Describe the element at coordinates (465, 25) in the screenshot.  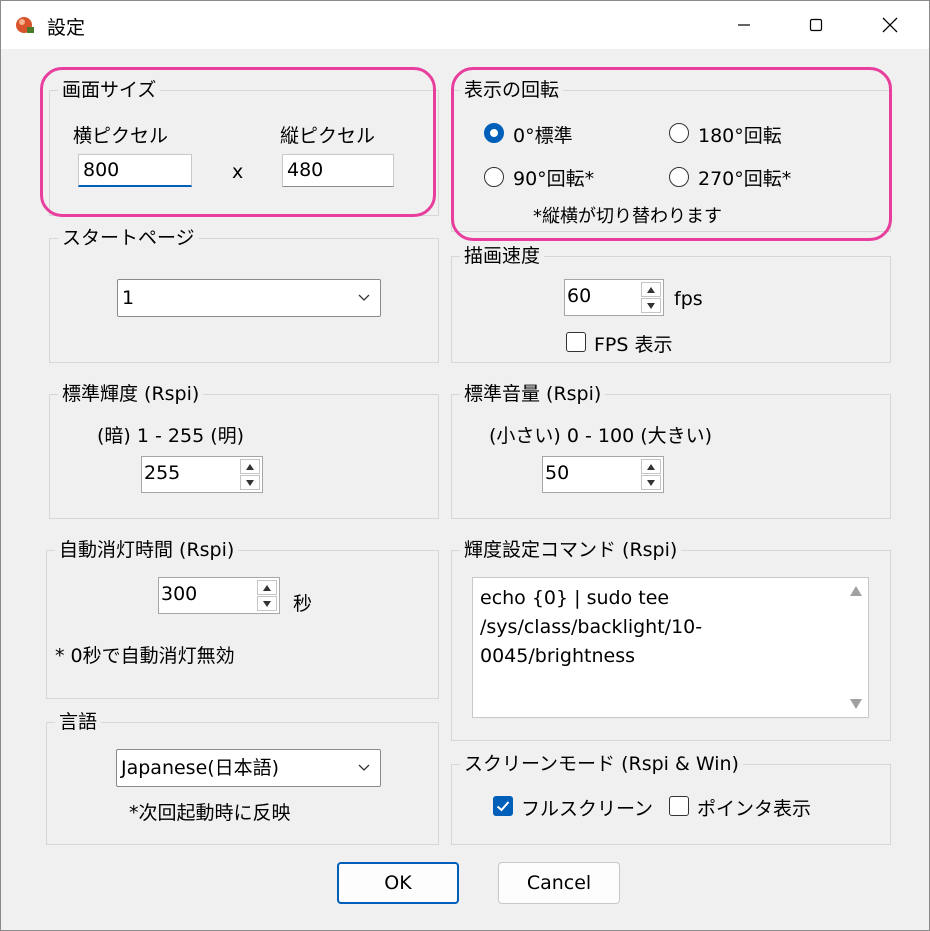
I see `title-bar: 設定` at that location.